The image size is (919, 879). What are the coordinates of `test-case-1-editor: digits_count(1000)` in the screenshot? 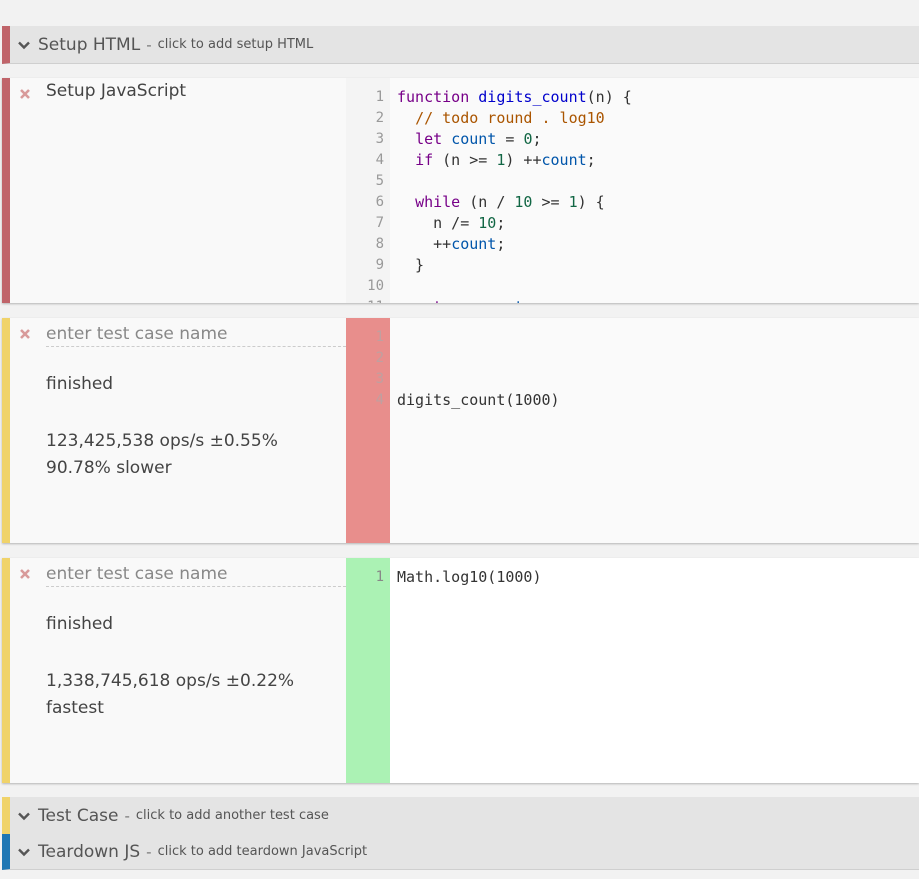 It's located at (654, 430).